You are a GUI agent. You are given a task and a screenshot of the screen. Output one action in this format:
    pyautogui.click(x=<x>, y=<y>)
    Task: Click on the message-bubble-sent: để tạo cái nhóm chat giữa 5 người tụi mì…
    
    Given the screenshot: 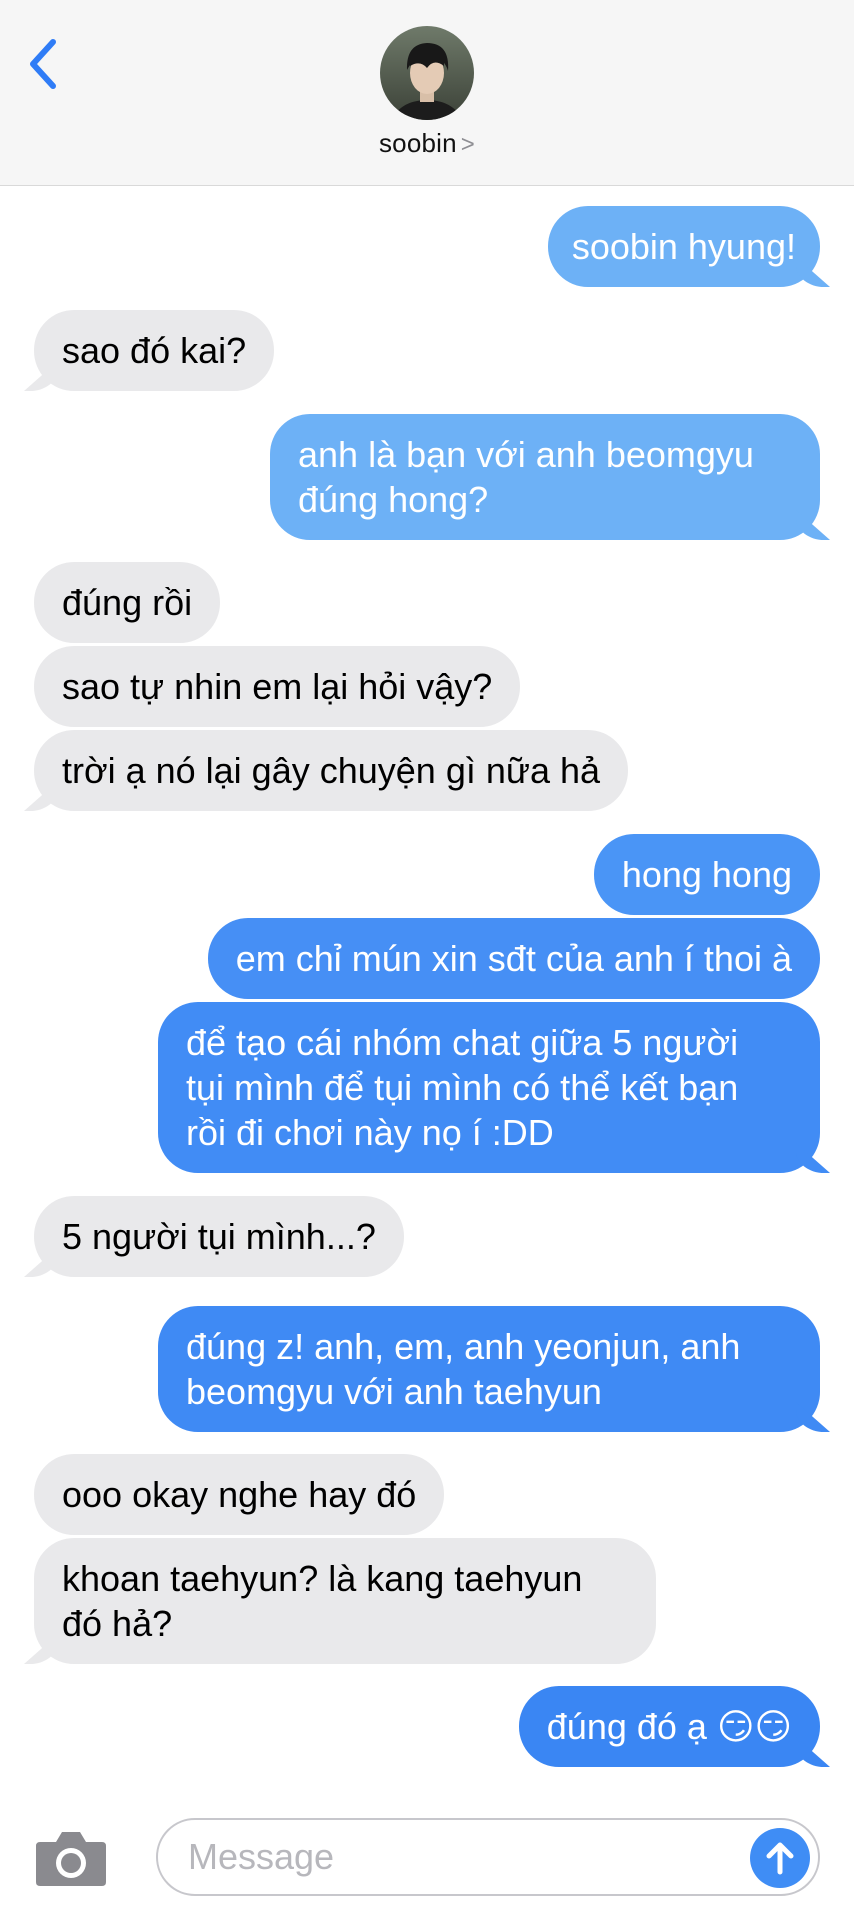 What is the action you would take?
    pyautogui.click(x=489, y=1087)
    